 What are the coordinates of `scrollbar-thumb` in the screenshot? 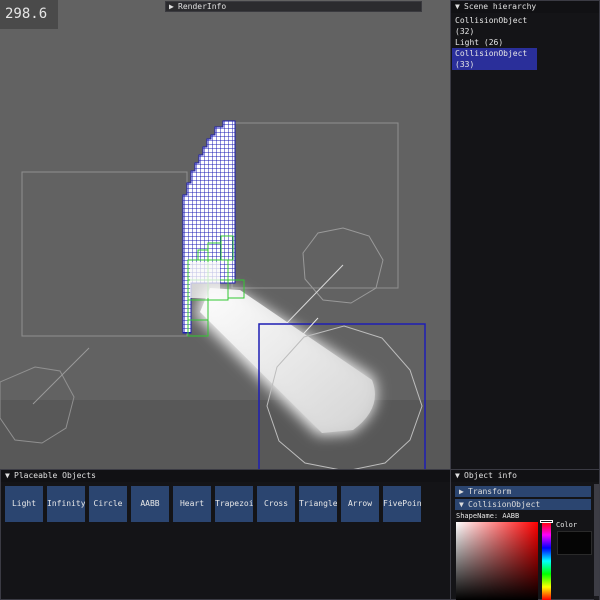 It's located at (596, 540).